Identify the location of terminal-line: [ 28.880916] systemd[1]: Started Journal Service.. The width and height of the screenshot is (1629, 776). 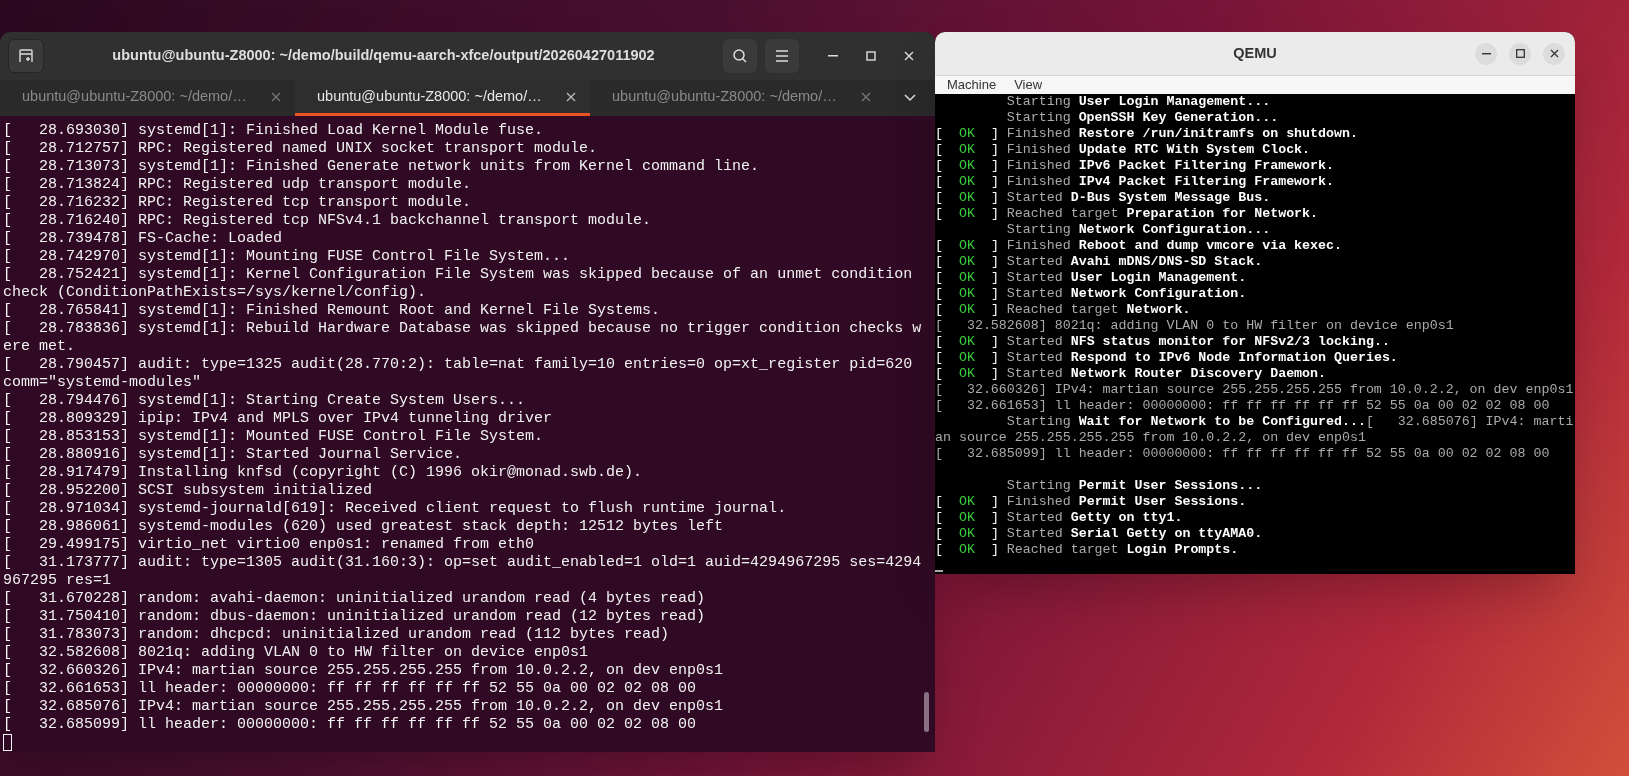
(233, 455).